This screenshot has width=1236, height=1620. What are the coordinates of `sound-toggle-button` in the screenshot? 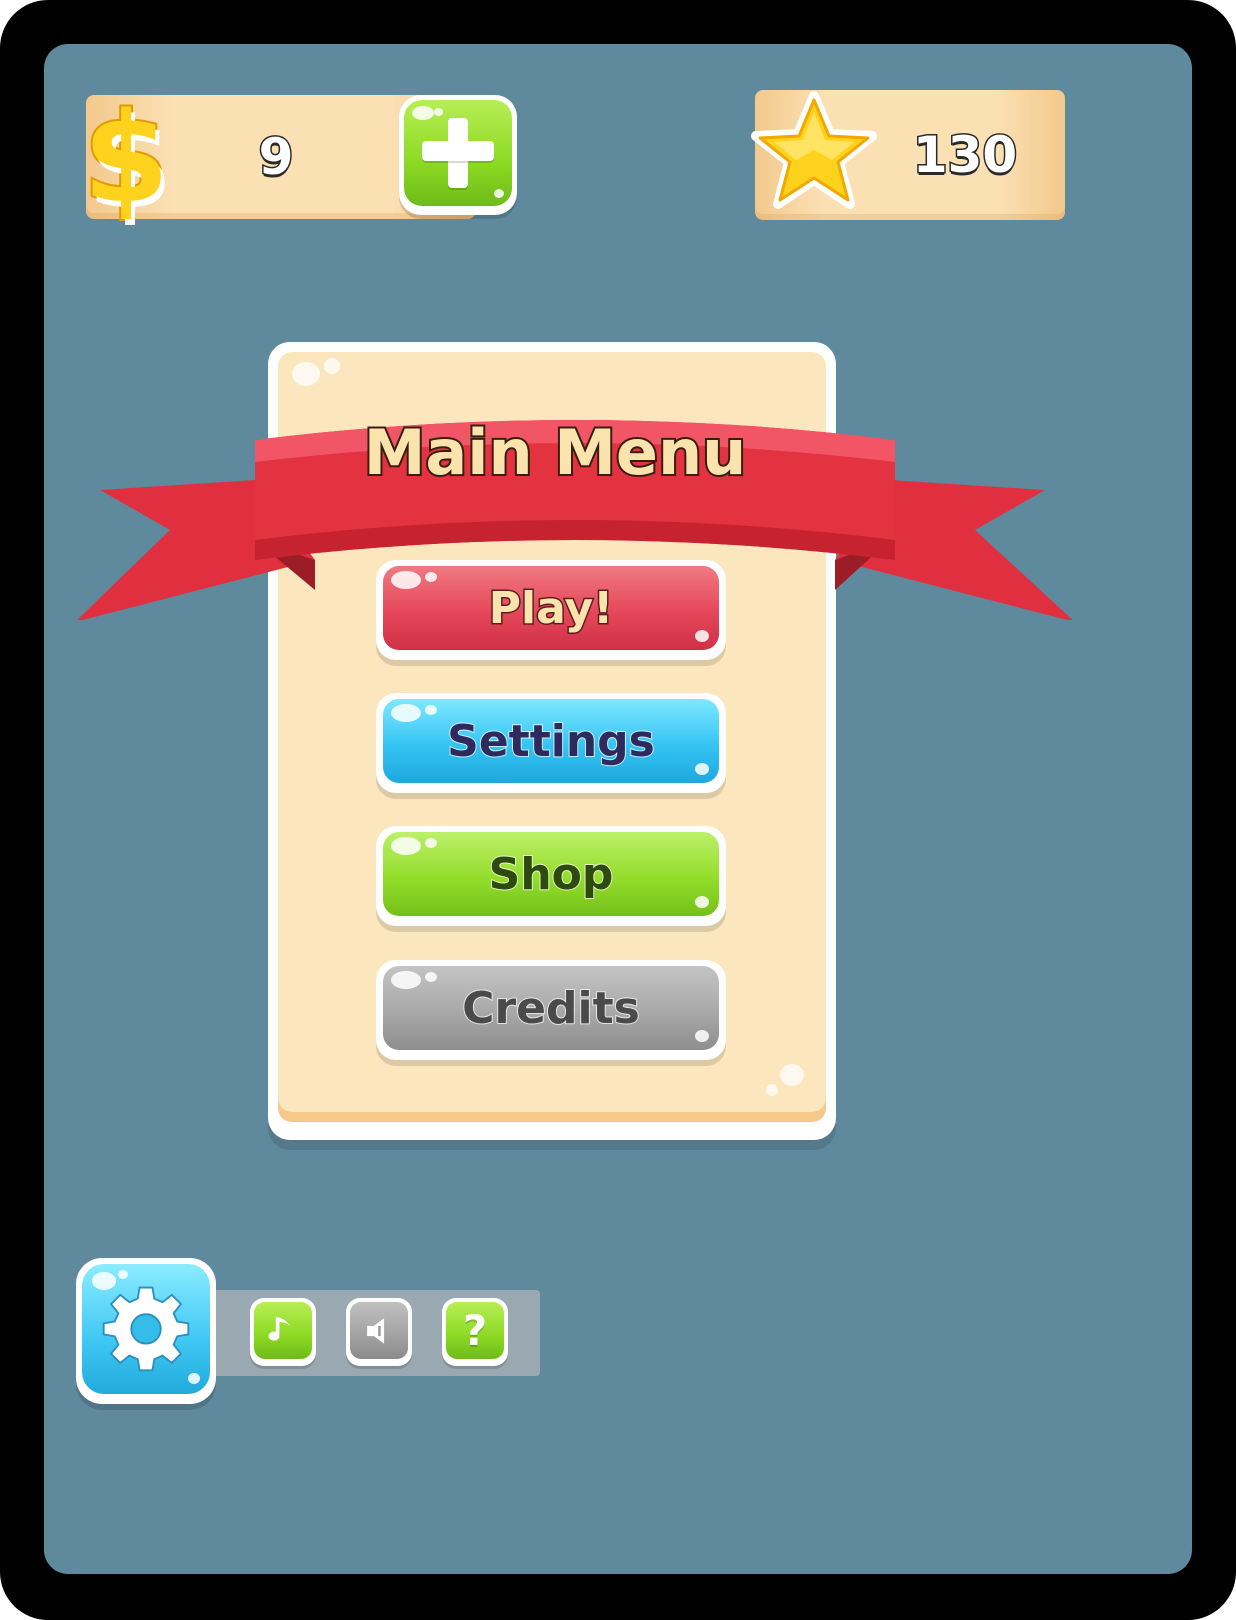 It's located at (379, 1332).